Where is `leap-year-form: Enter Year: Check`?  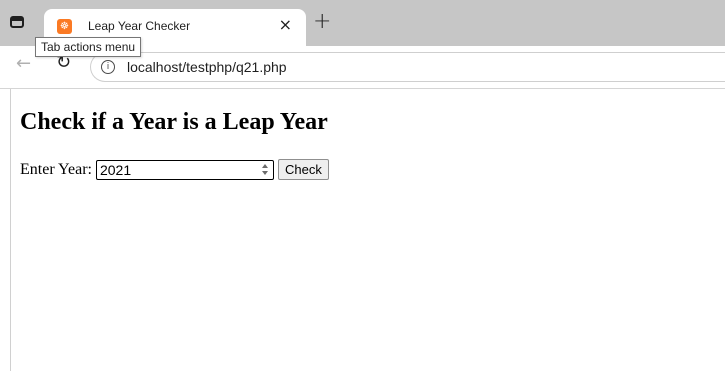
leap-year-form: Enter Year: Check is located at coordinates (174, 169).